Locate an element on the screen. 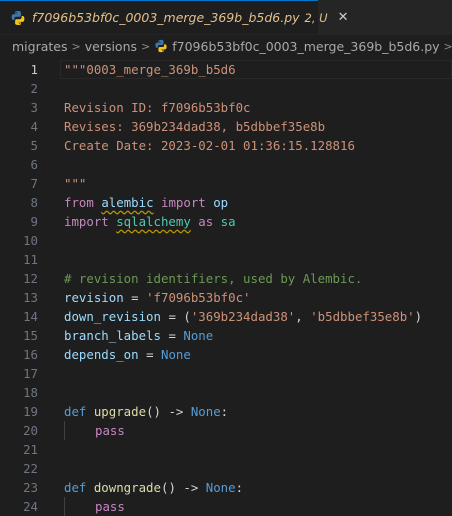  code-token: , is located at coordinates (303, 316).